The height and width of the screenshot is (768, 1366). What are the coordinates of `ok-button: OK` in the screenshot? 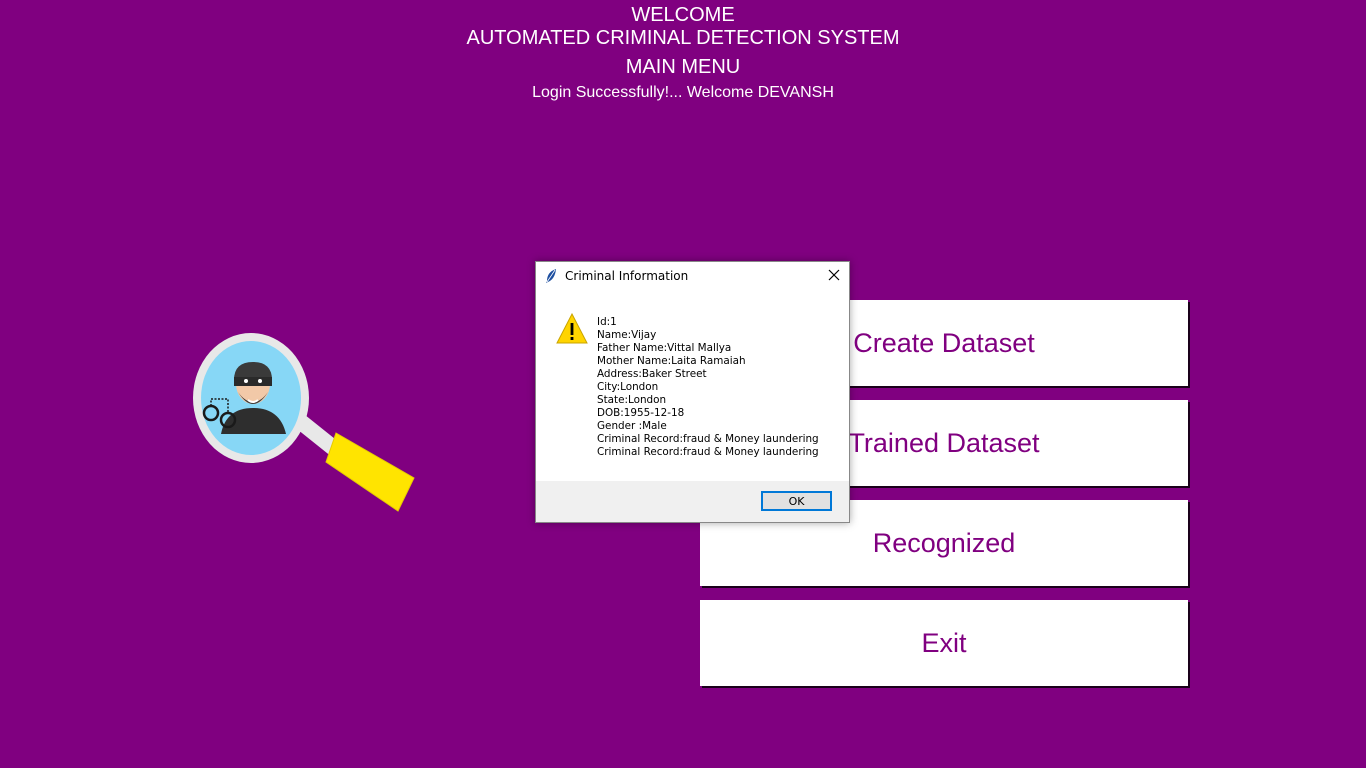 It's located at (796, 501).